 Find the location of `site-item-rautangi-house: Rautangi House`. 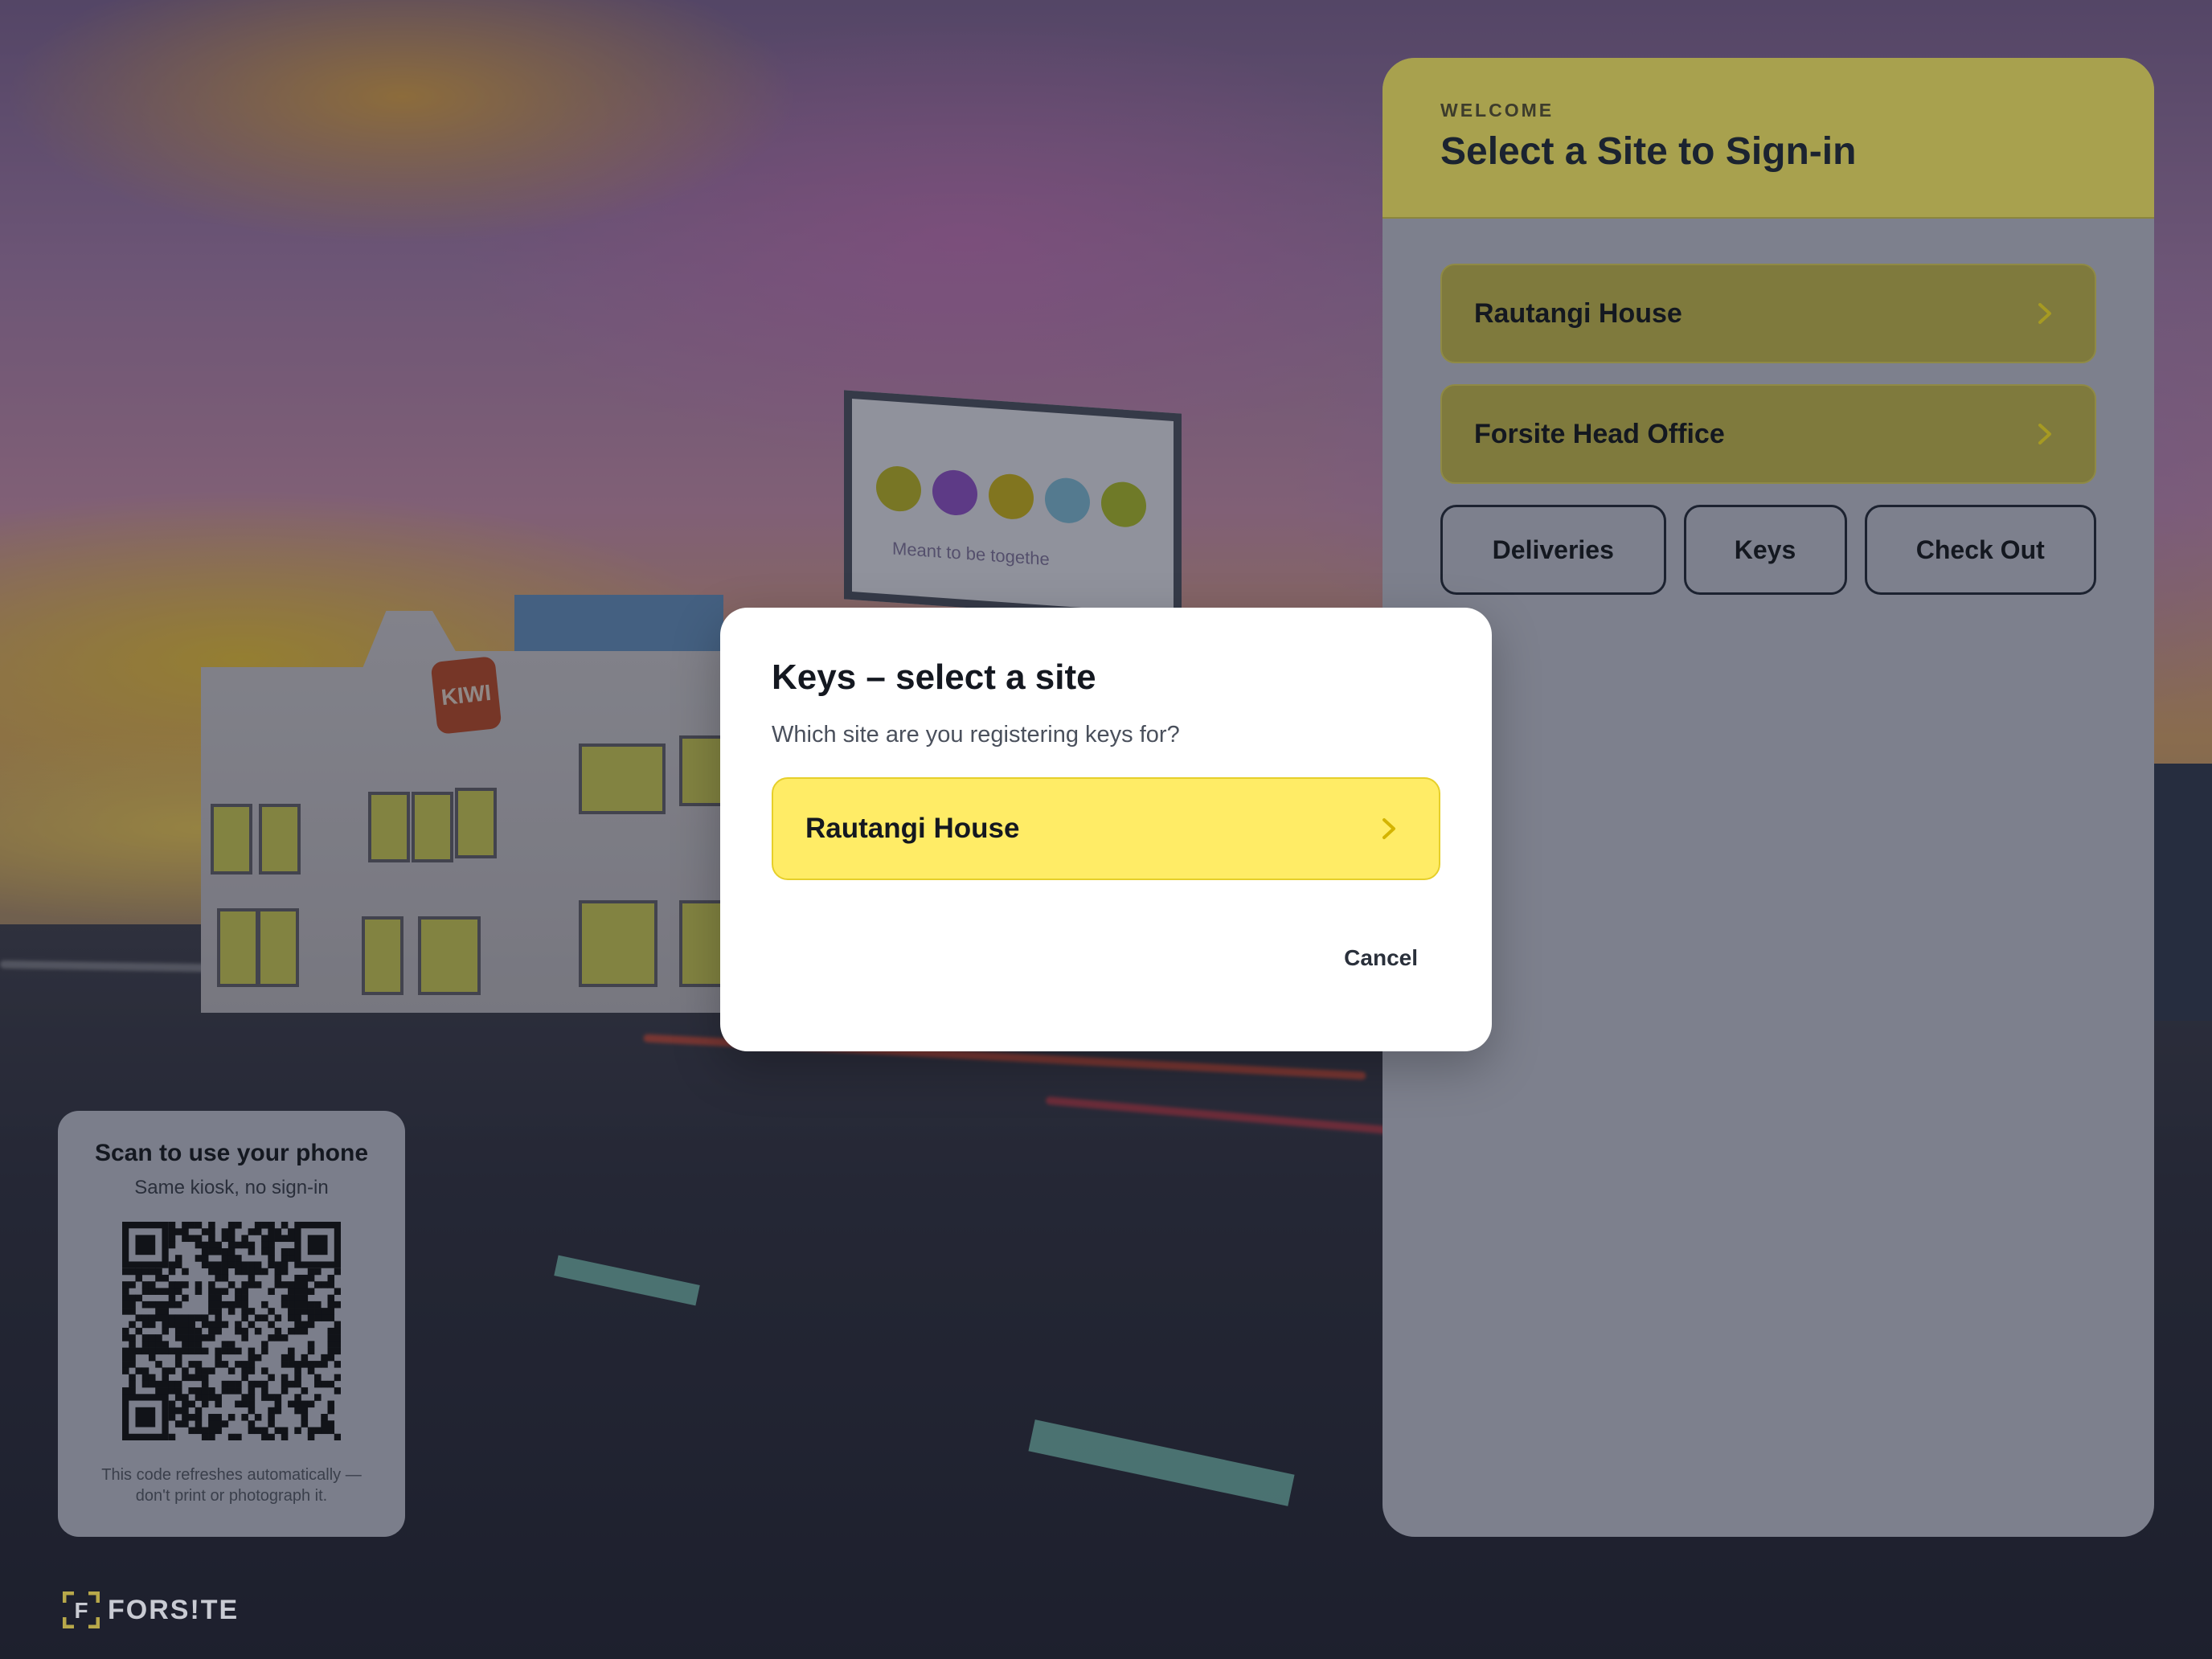

site-item-rautangi-house: Rautangi House is located at coordinates (1768, 313).